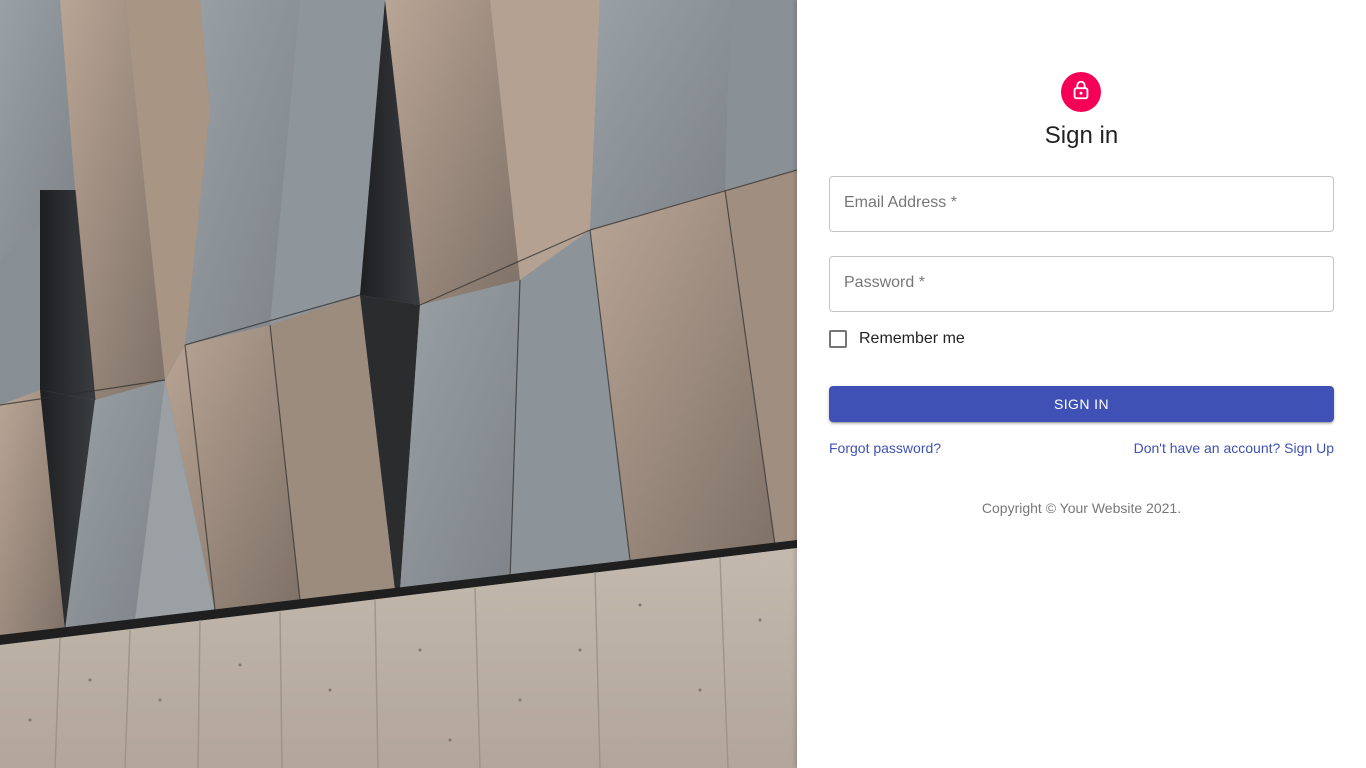 Image resolution: width=1366 pixels, height=768 pixels. I want to click on password-field: Password *, so click(1081, 284).